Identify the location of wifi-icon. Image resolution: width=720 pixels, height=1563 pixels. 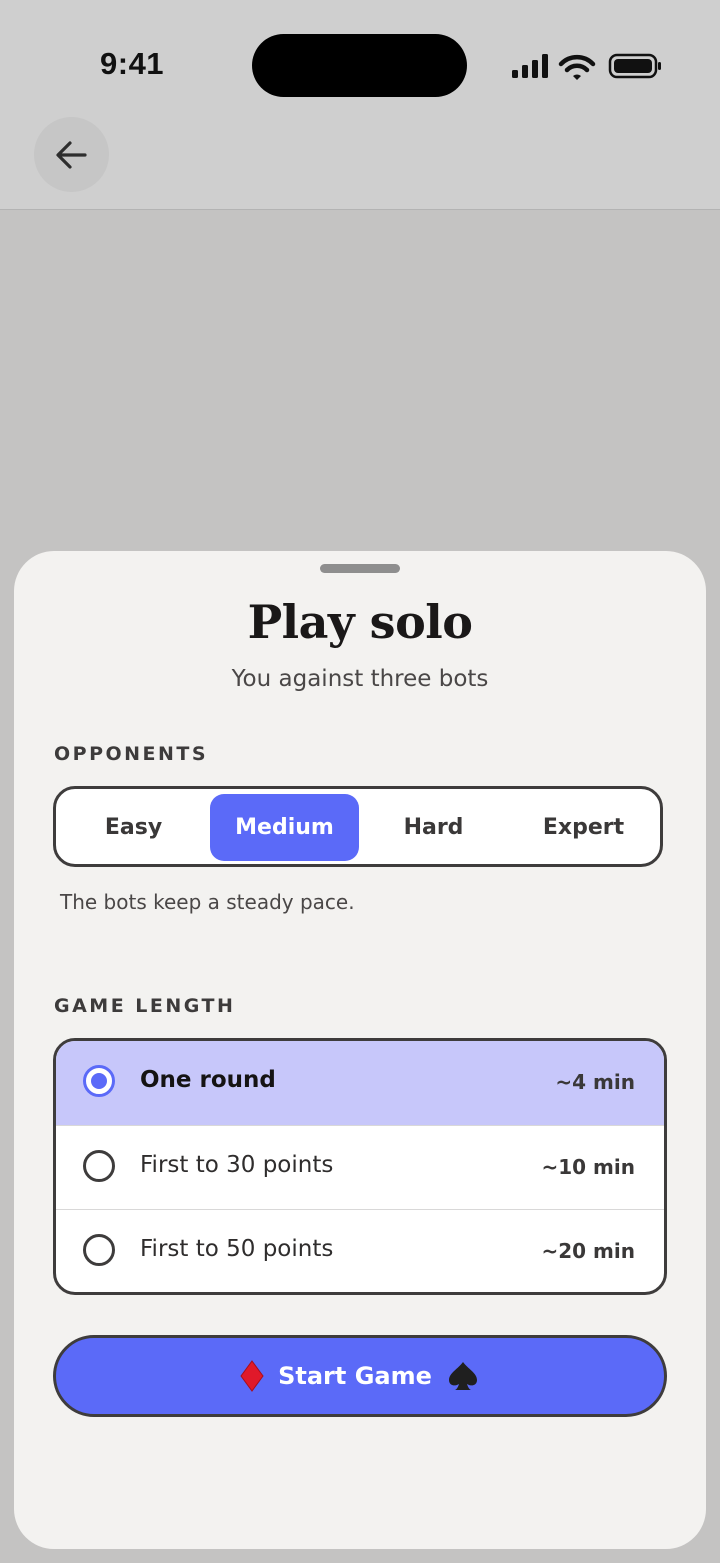
(577, 67).